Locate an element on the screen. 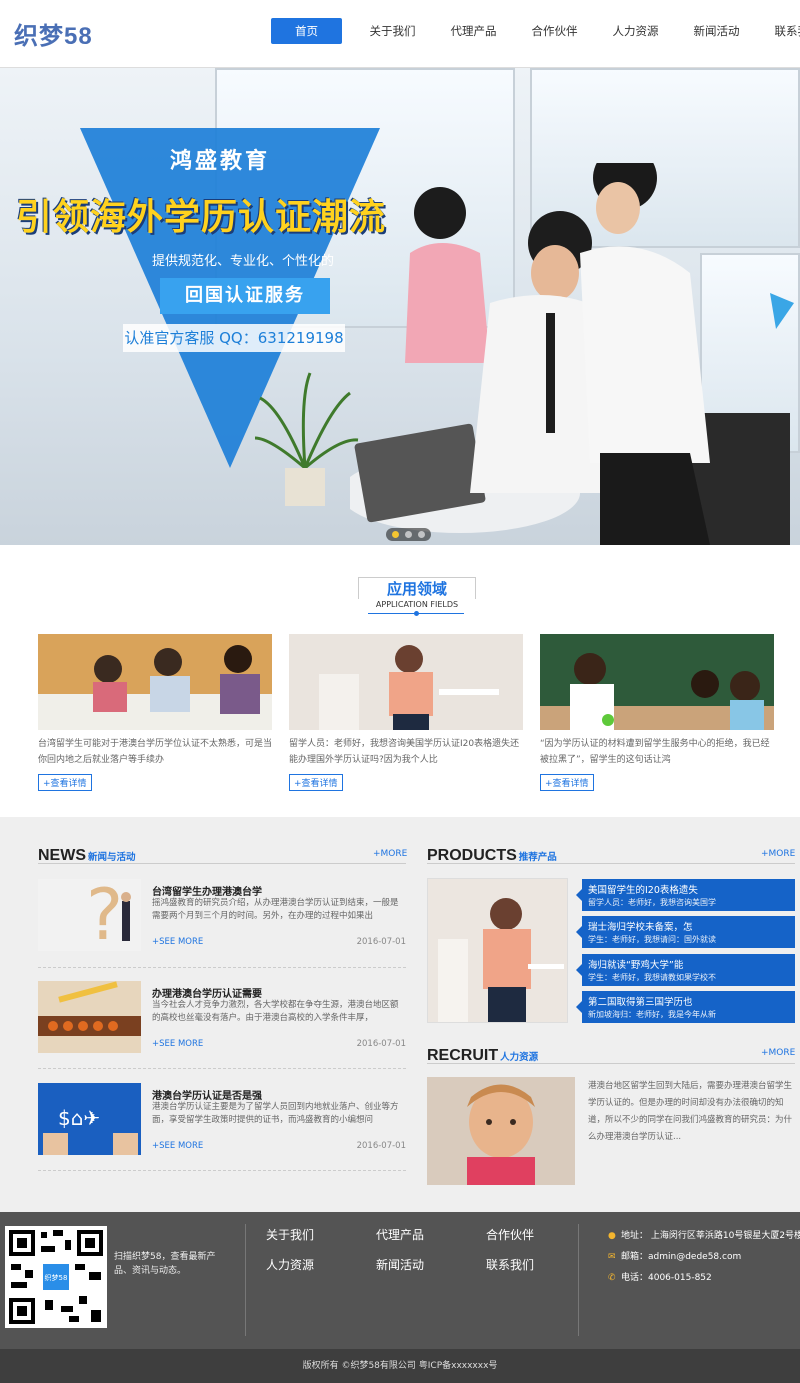 The image size is (800, 1383). products-more-link: +MORE is located at coordinates (778, 854).